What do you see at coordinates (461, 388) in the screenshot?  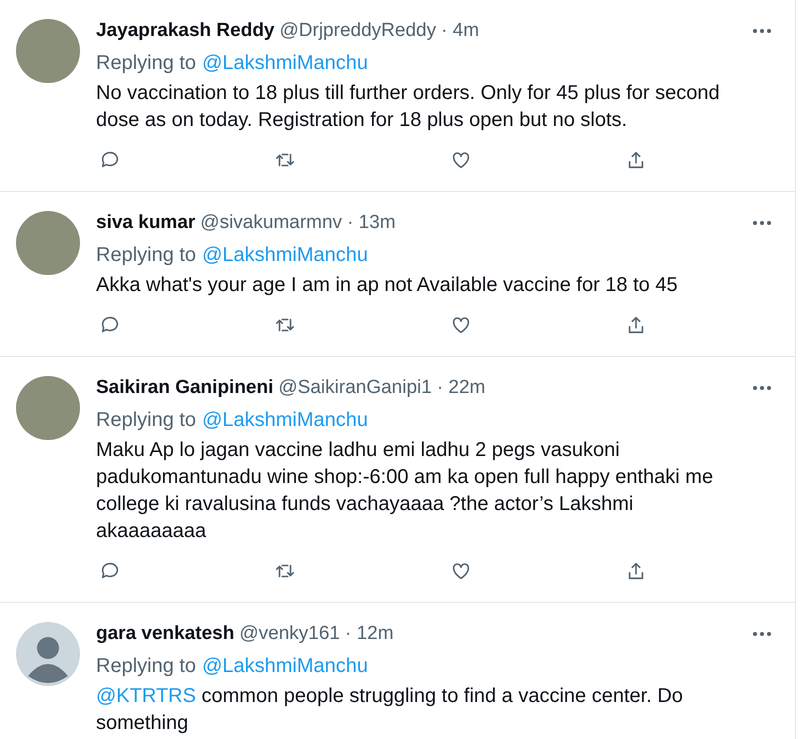 I see `tweet-time: · 22m` at bounding box center [461, 388].